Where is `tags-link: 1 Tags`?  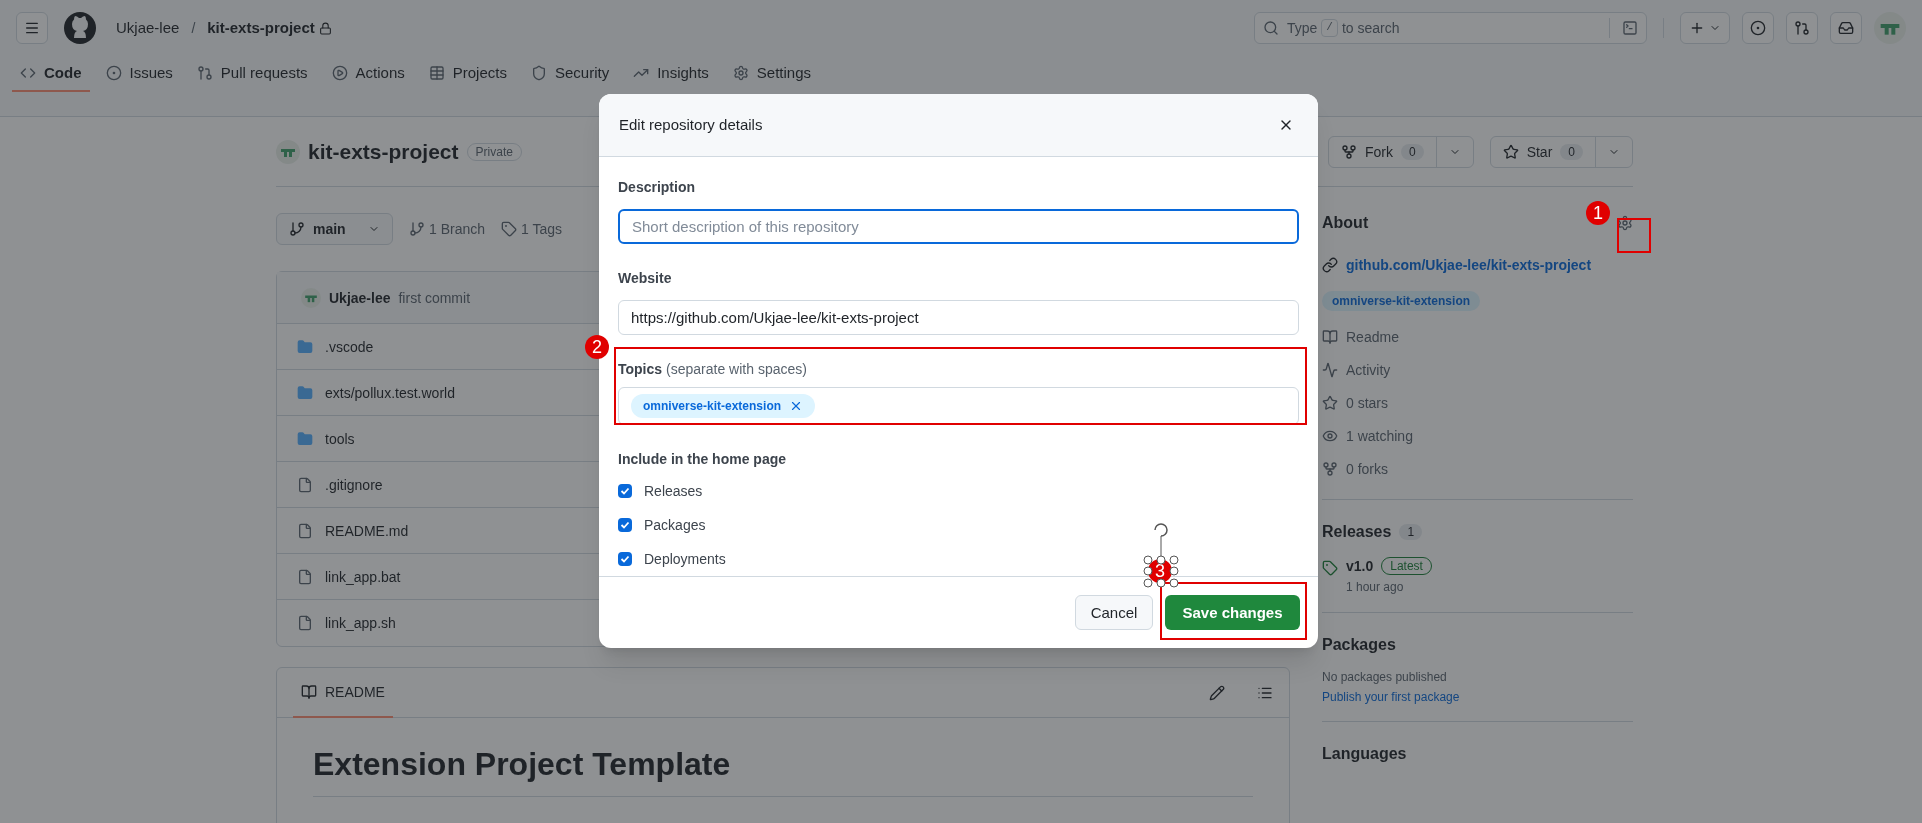 tags-link: 1 Tags is located at coordinates (532, 229).